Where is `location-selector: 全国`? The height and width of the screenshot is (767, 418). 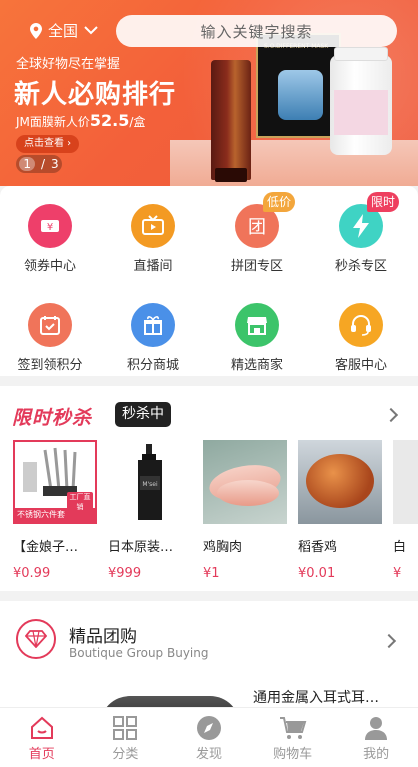 location-selector: 全国 is located at coordinates (64, 30).